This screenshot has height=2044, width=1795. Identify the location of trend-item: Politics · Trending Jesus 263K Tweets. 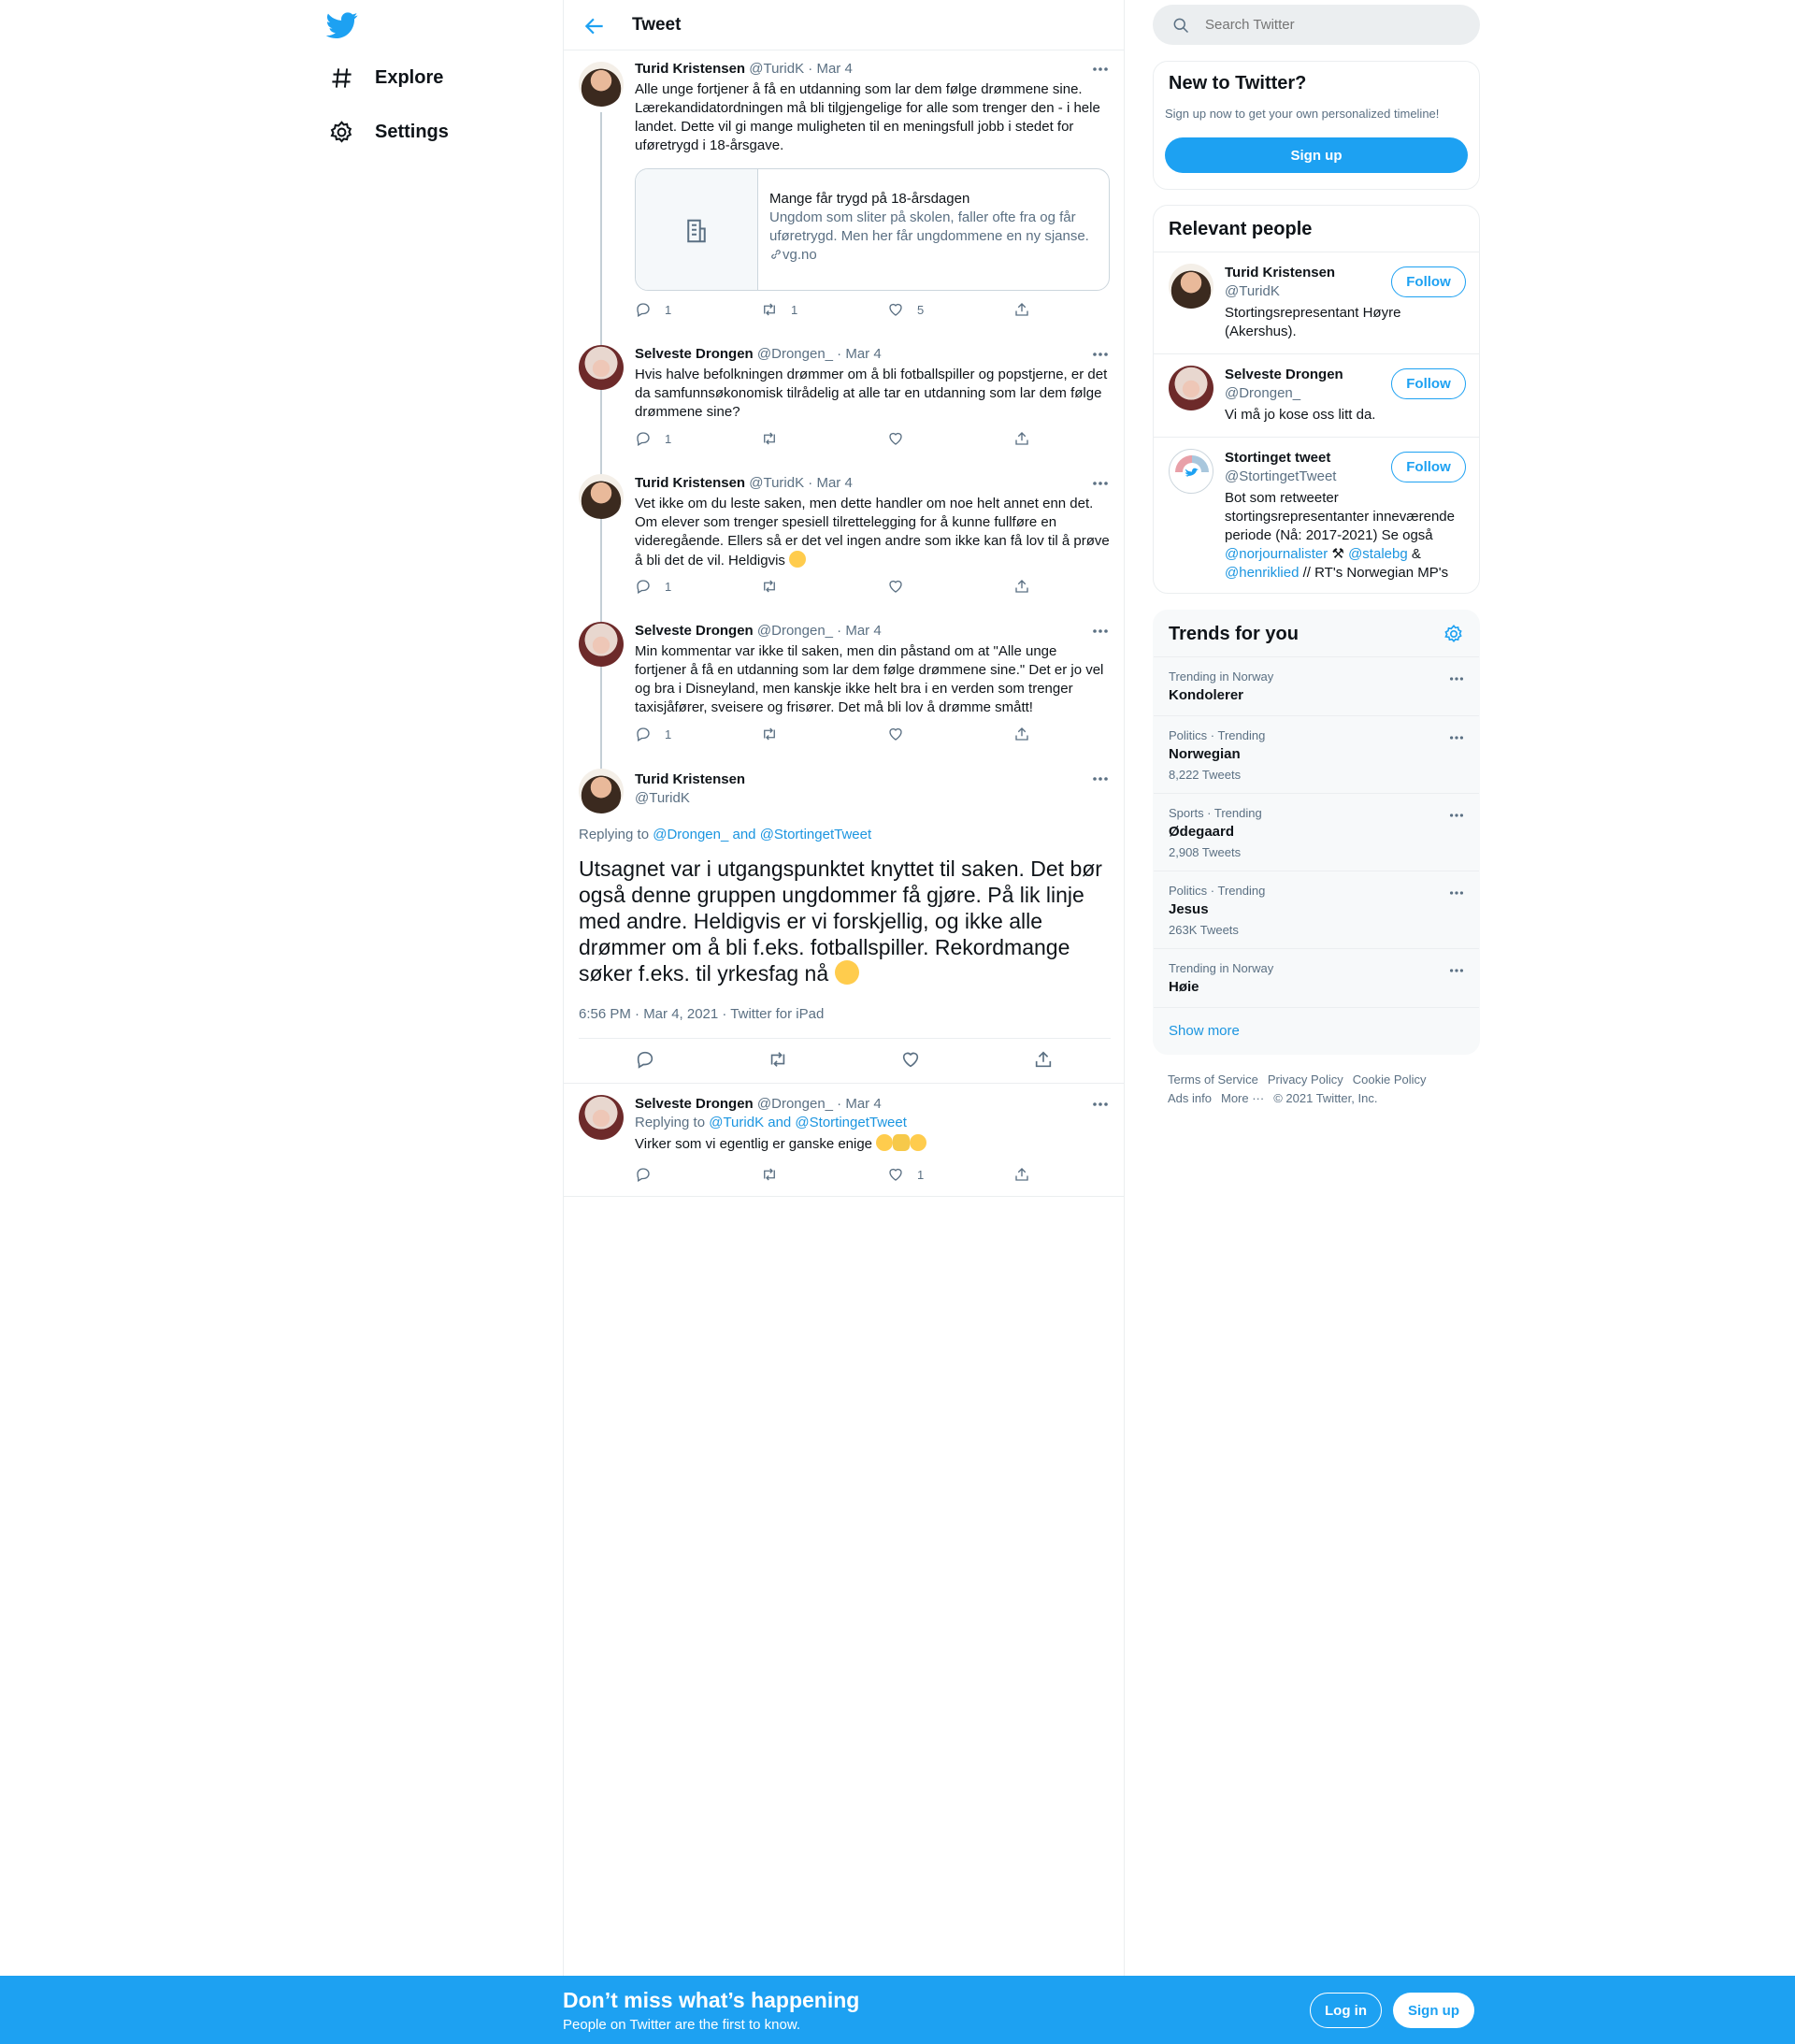
(1317, 909).